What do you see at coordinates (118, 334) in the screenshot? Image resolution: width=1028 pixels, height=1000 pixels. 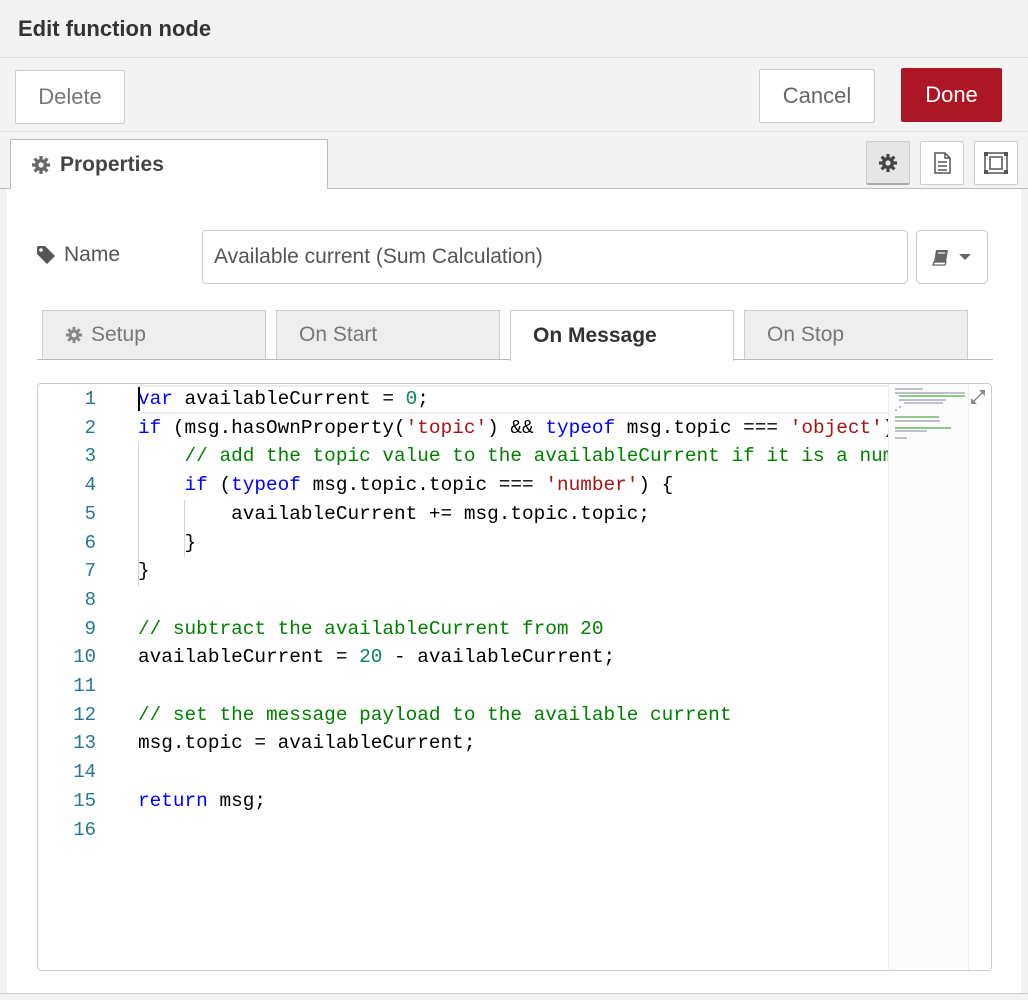 I see `tab-setup-label: Setup` at bounding box center [118, 334].